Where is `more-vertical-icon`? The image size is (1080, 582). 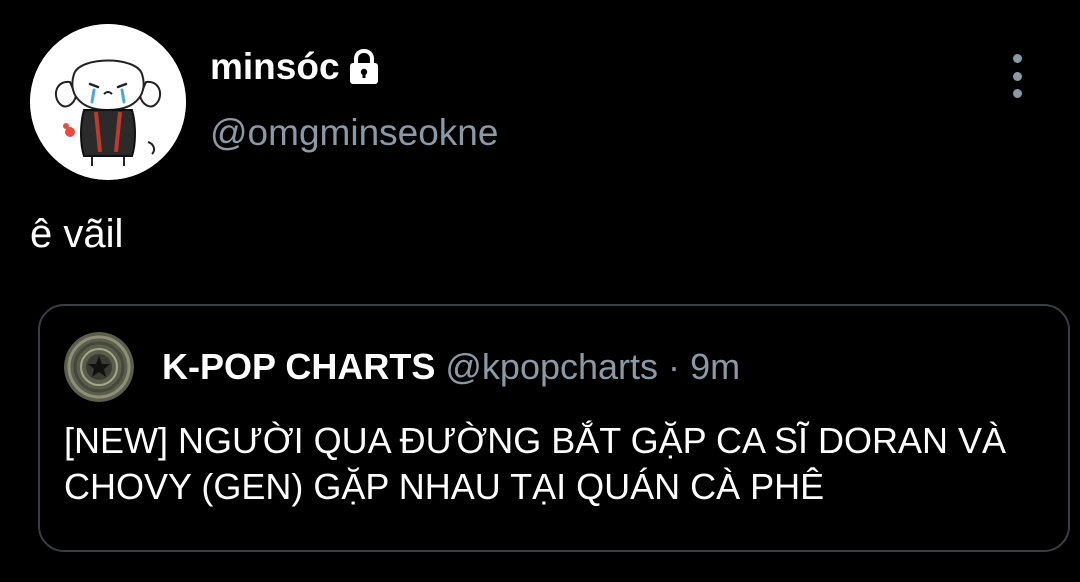
more-vertical-icon is located at coordinates (1017, 76).